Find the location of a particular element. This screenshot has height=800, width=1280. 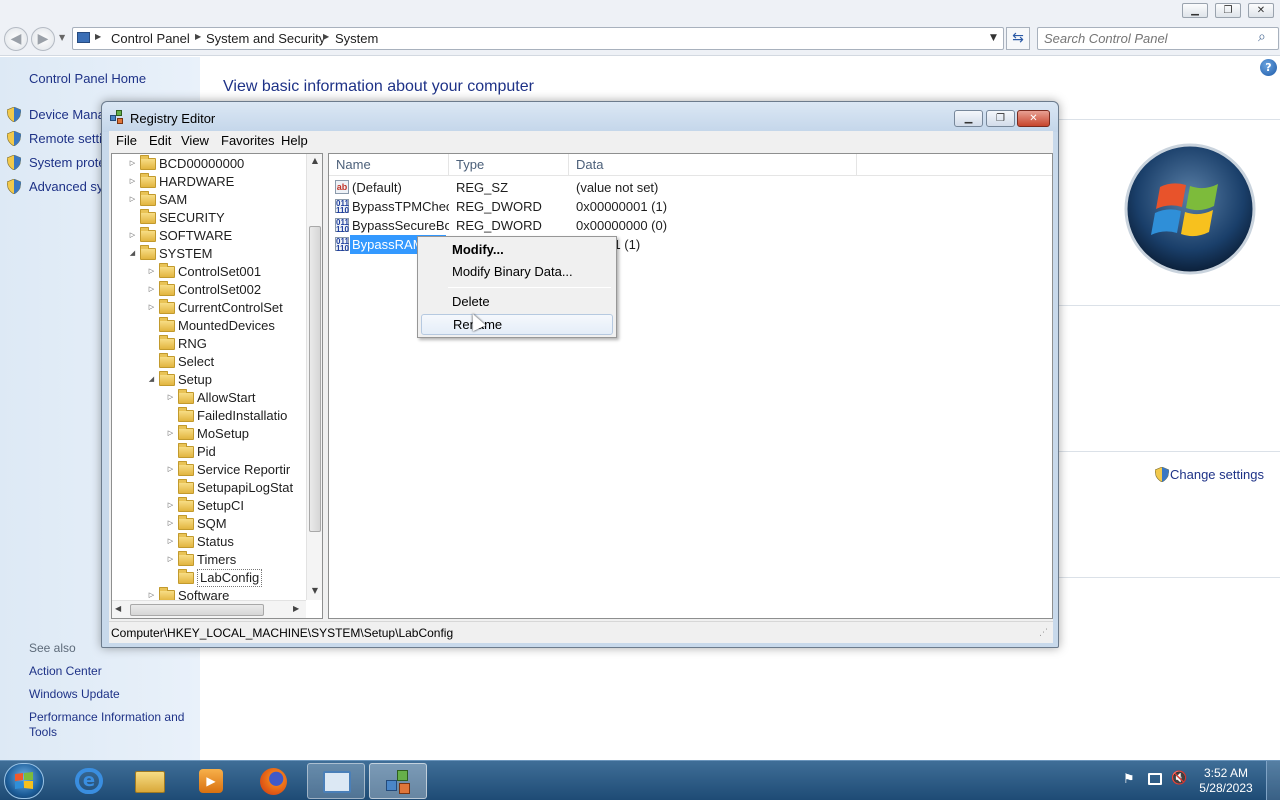

tree-vertical-scroll-thumb is located at coordinates (315, 379).